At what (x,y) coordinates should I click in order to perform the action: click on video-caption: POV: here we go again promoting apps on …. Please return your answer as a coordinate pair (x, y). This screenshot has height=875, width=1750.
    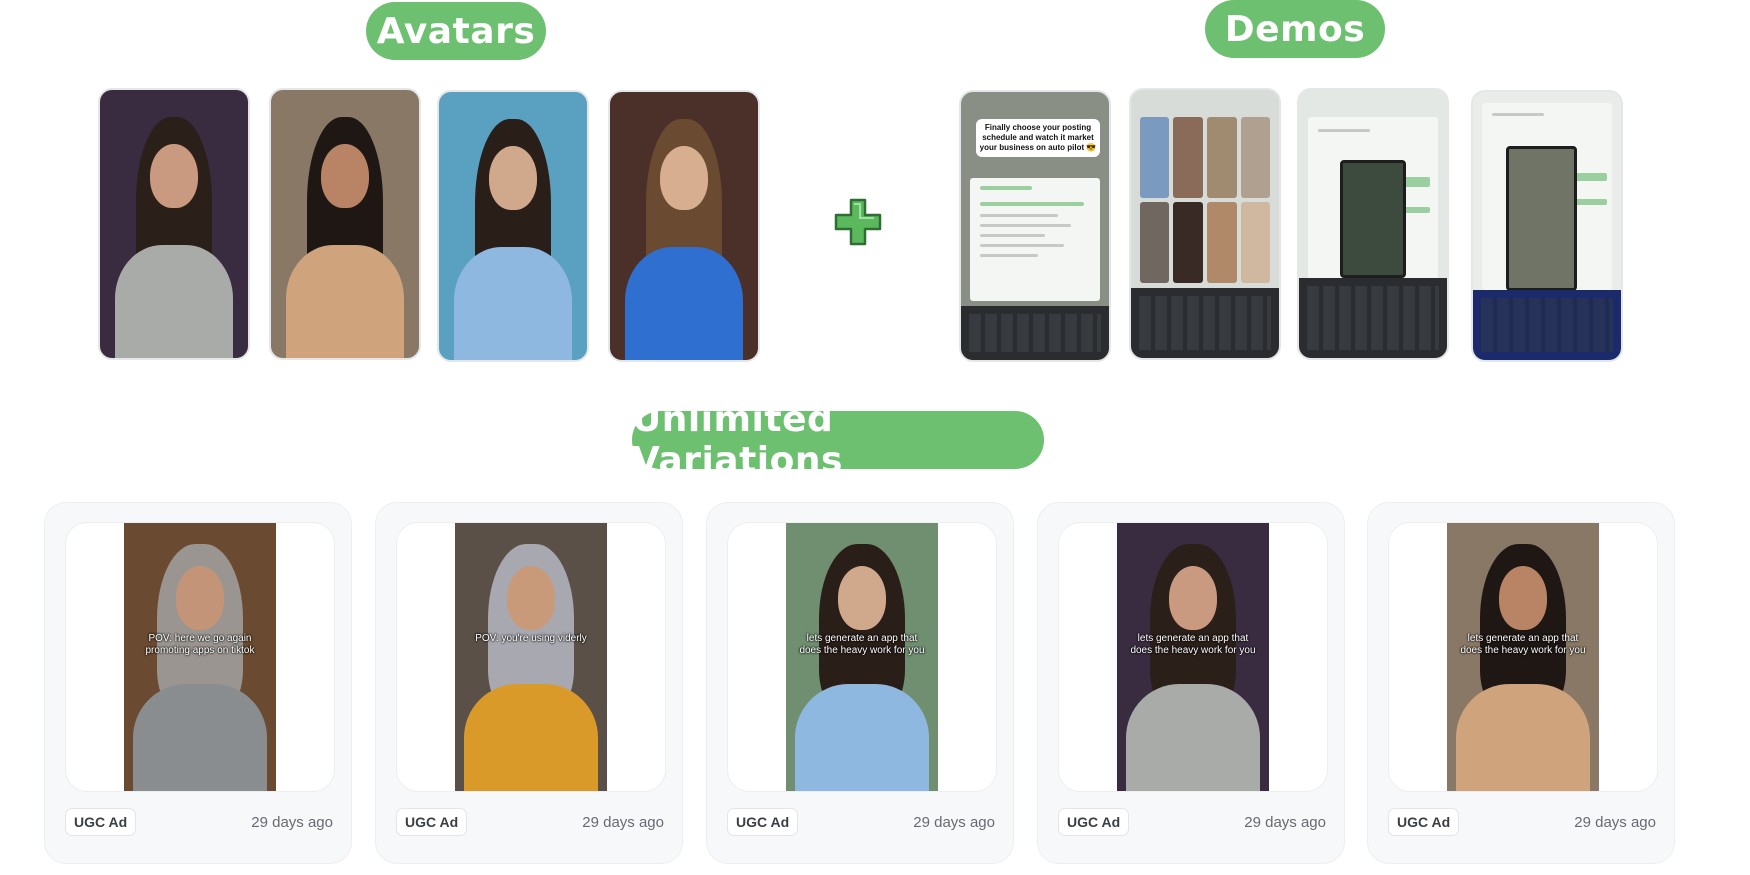
    Looking at the image, I should click on (200, 644).